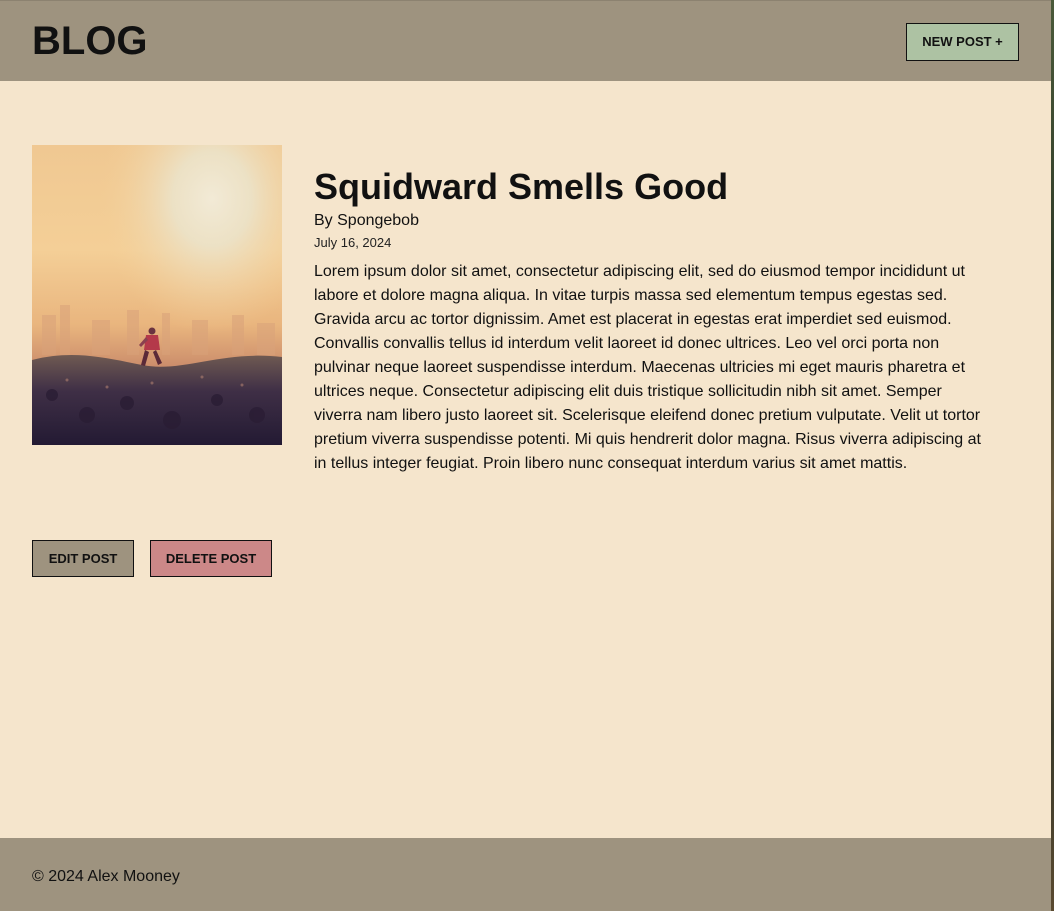 This screenshot has width=1054, height=911. Describe the element at coordinates (353, 242) in the screenshot. I see `post-date: July 16, 2024` at that location.